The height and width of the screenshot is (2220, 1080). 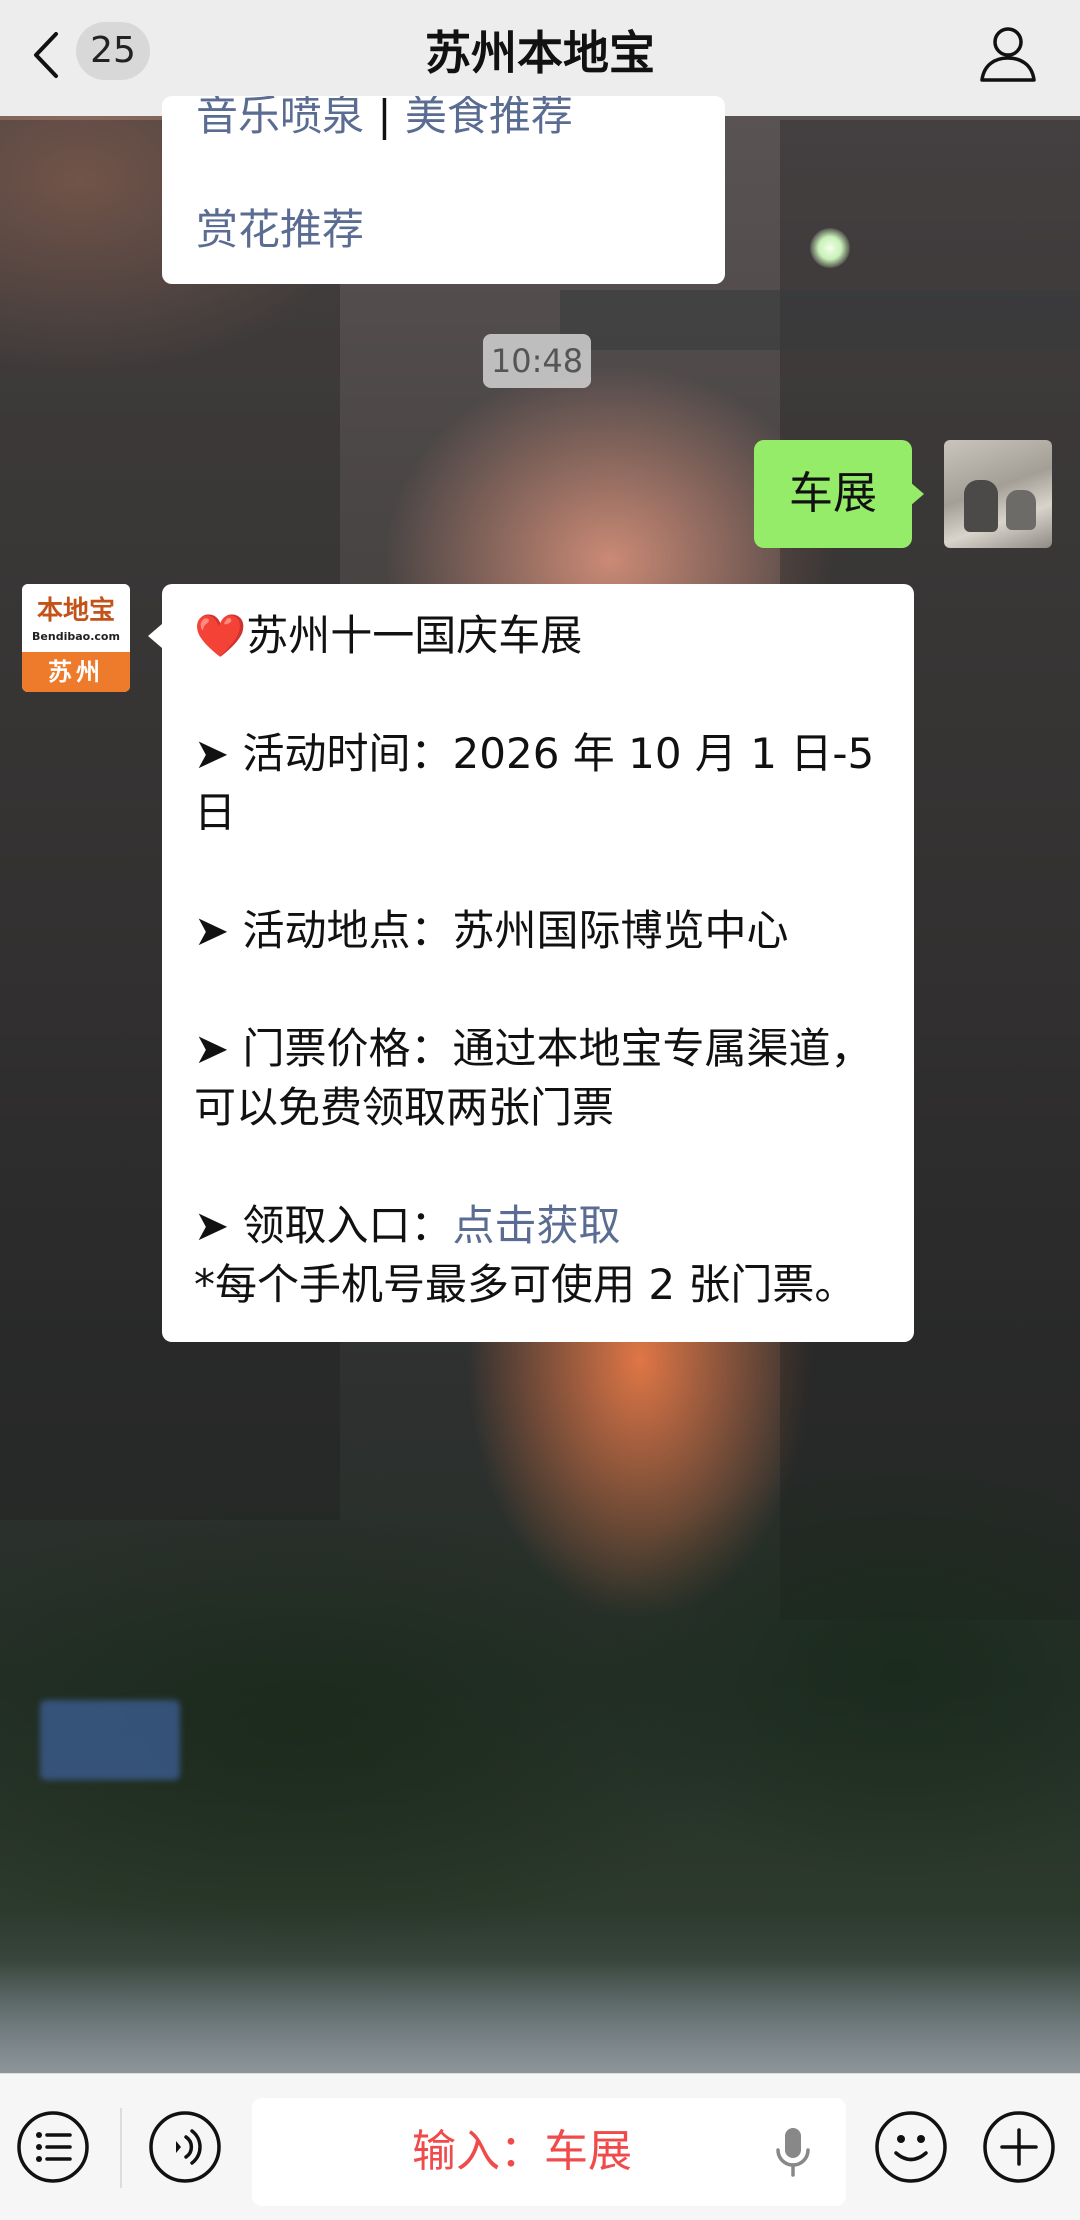 What do you see at coordinates (280, 230) in the screenshot?
I see `flower-recommendation-link: 赏花推荐` at bounding box center [280, 230].